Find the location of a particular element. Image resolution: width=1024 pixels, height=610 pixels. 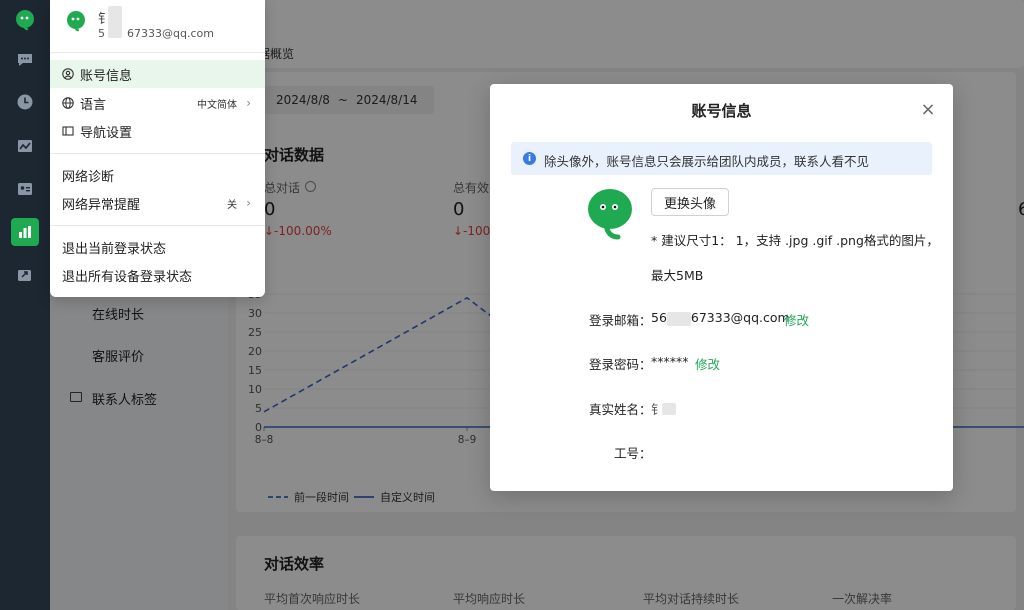

edit-email-link: 修改 is located at coordinates (796, 319).